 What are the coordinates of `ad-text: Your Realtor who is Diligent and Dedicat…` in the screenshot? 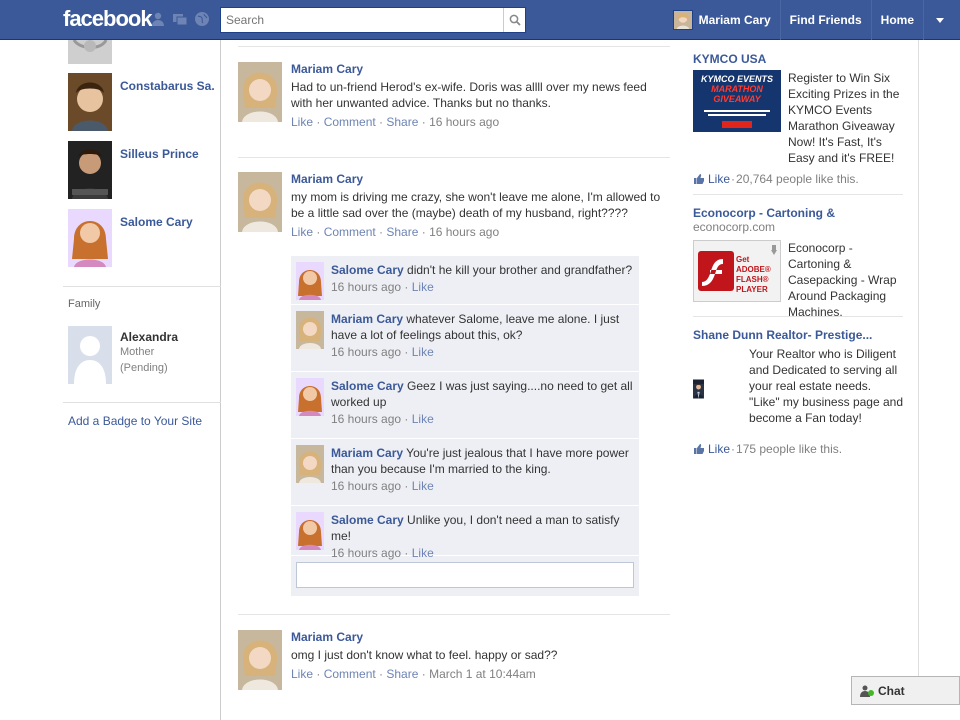 It's located at (826, 386).